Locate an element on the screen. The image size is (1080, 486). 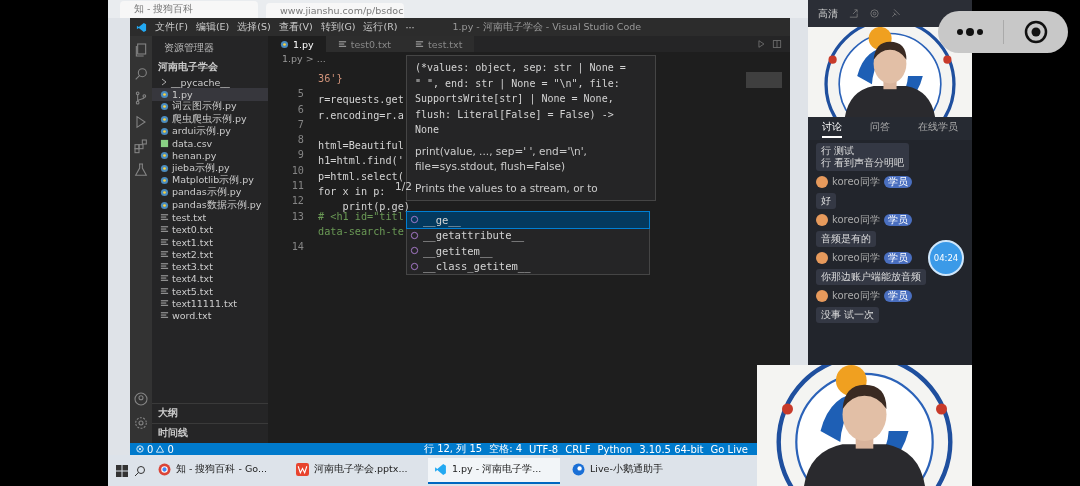
error-icon is located at coordinates (140, 449).